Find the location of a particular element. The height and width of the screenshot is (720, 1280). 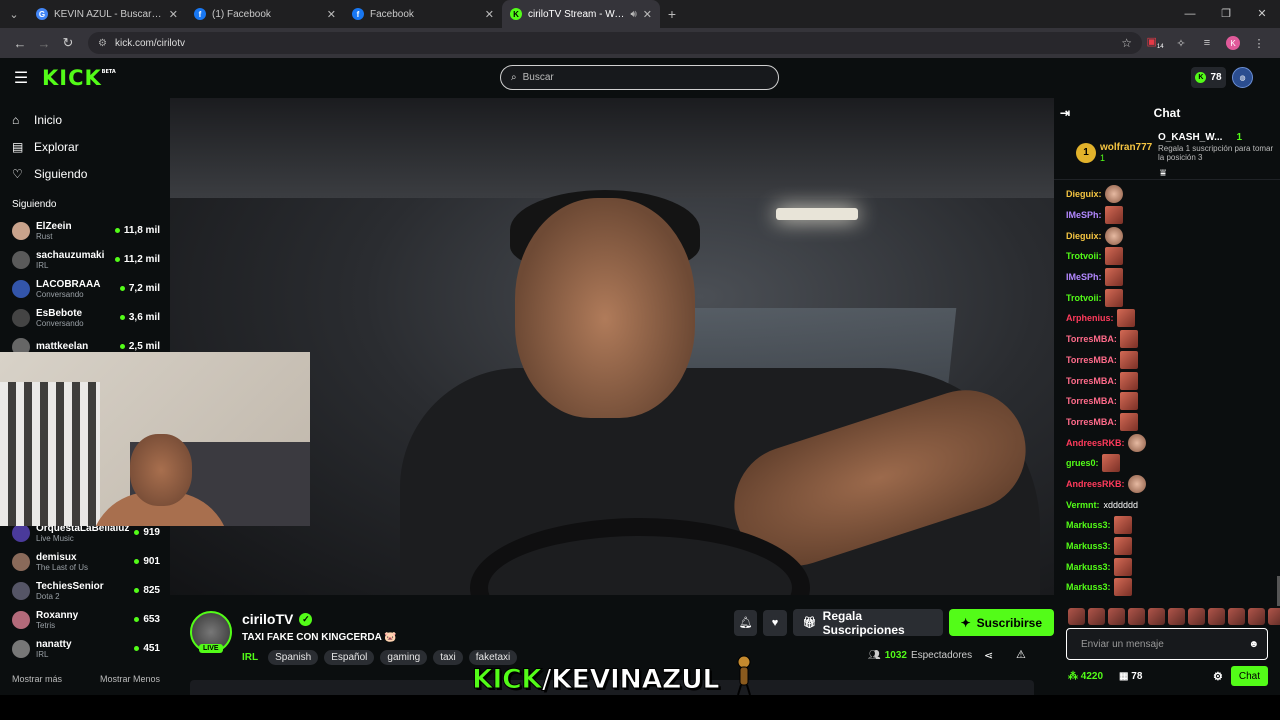

subscribe-button: ✦ Suscribirse is located at coordinates (1001, 622).